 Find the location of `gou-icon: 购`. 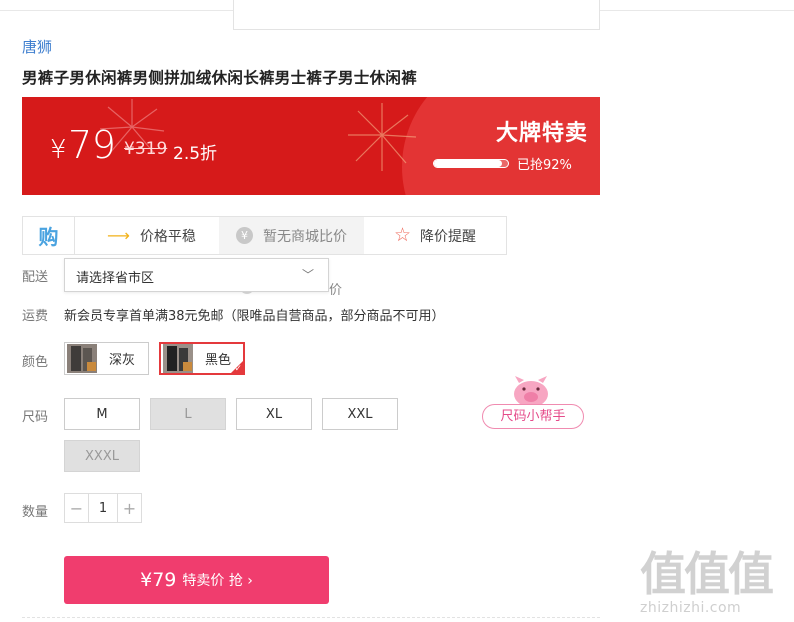

gou-icon: 购 is located at coordinates (48, 237).